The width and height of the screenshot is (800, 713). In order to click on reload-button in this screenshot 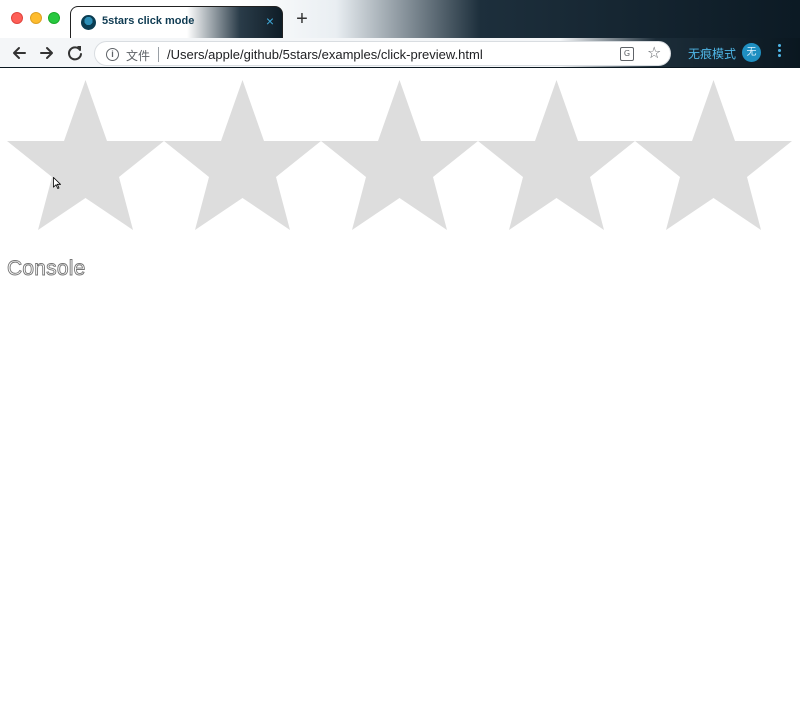, I will do `click(75, 53)`.